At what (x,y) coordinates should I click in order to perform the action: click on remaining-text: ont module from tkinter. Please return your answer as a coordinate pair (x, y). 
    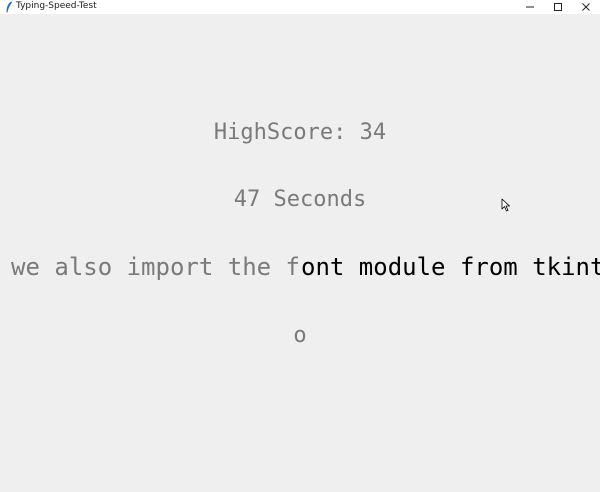
    Looking at the image, I should click on (450, 267).